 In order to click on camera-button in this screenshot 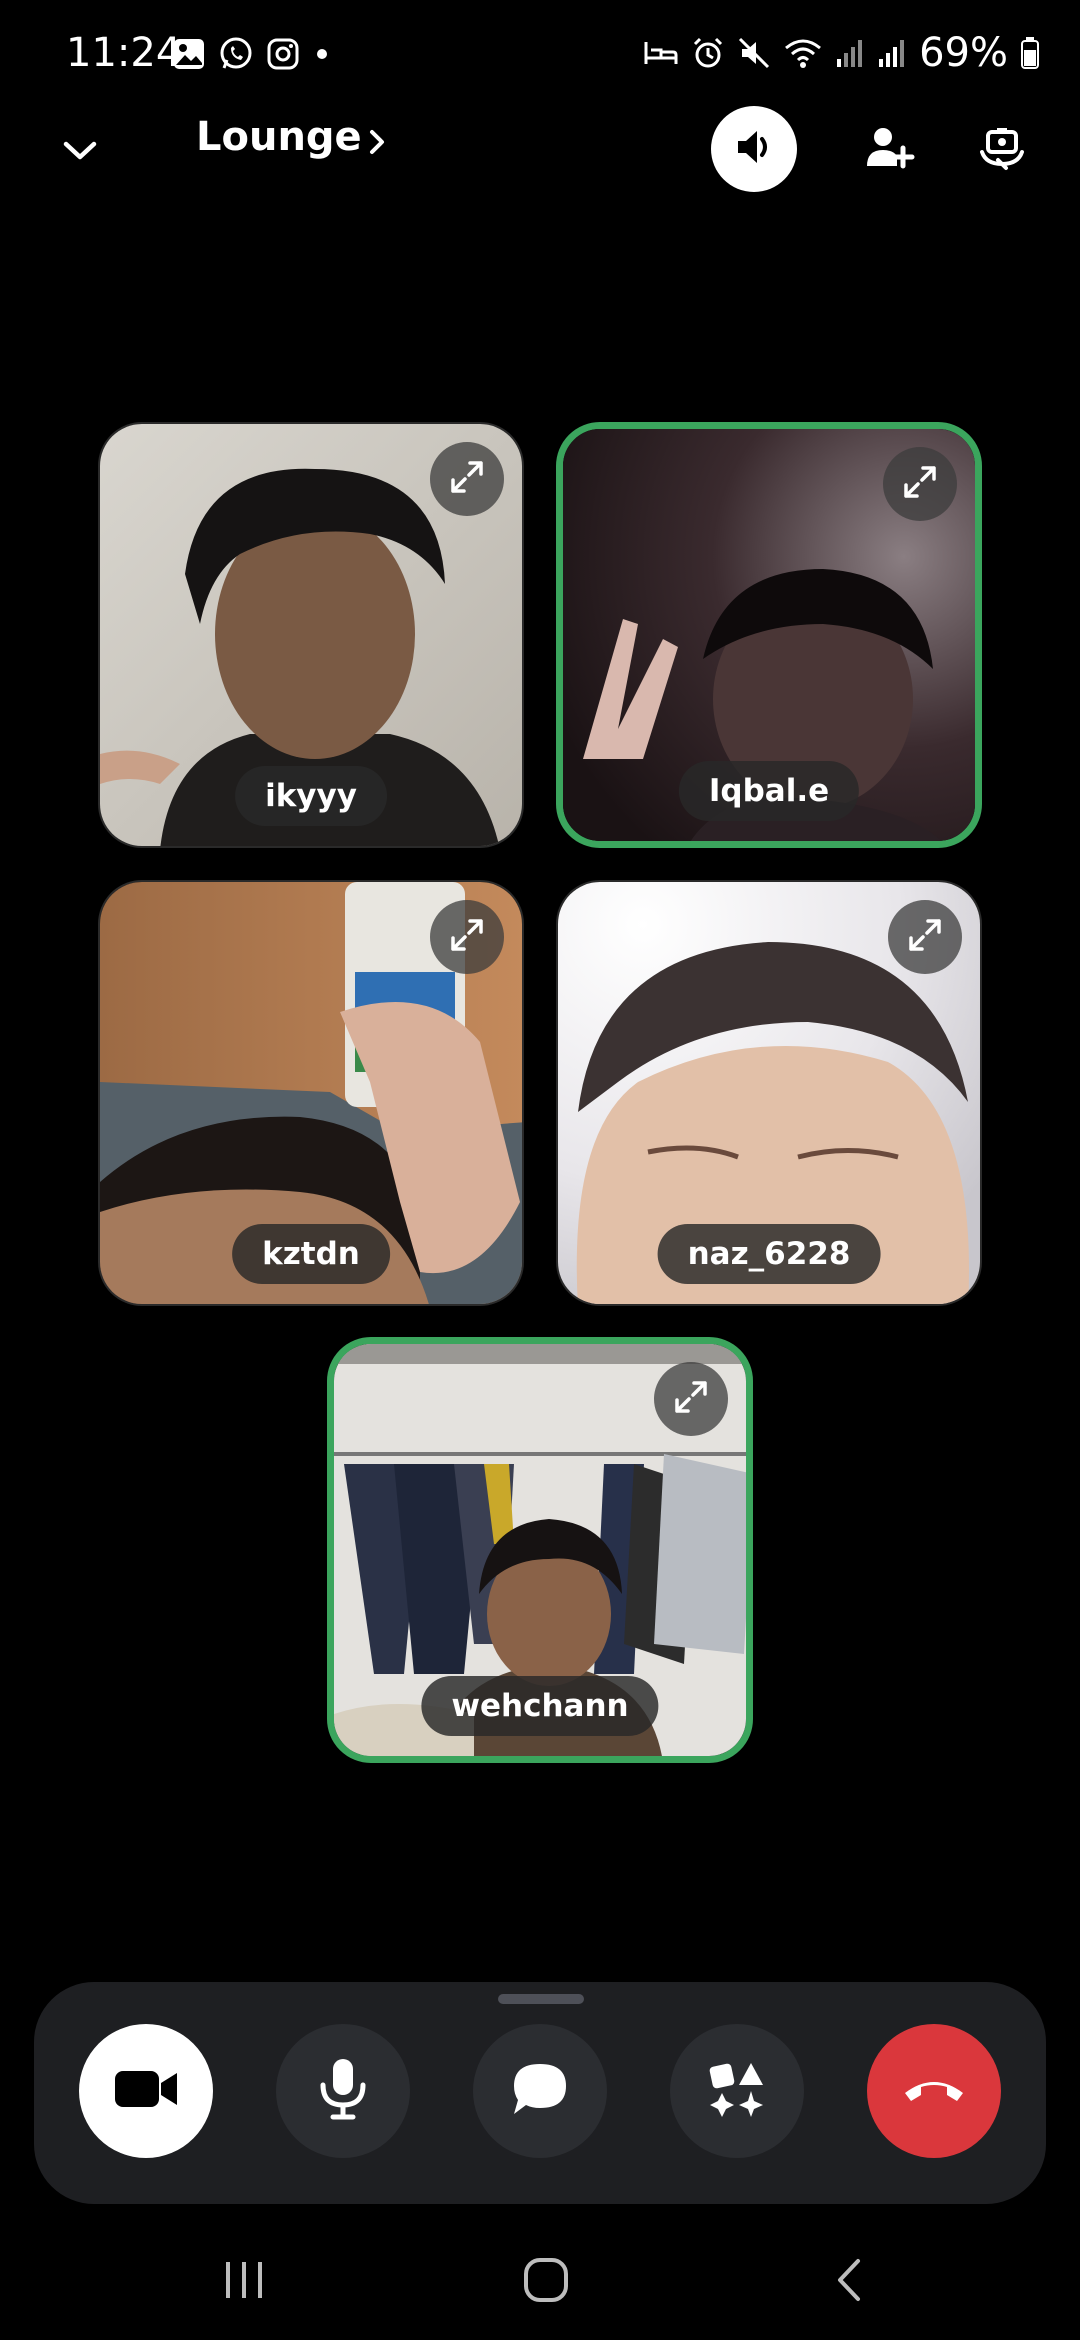, I will do `click(146, 2091)`.